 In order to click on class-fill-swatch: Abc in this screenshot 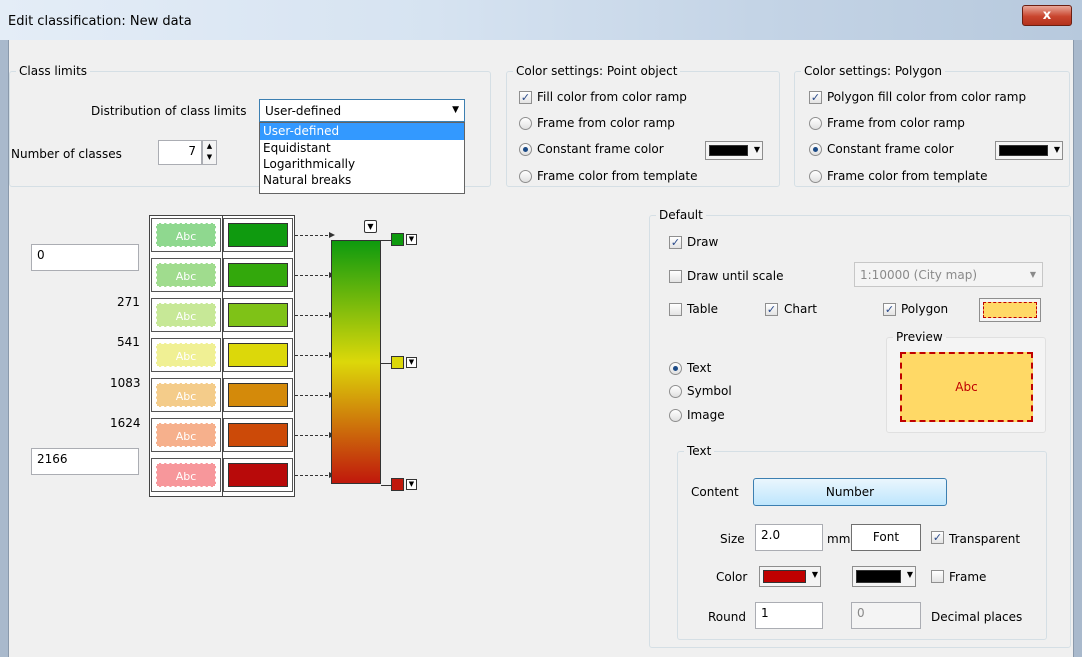, I will do `click(186, 475)`.